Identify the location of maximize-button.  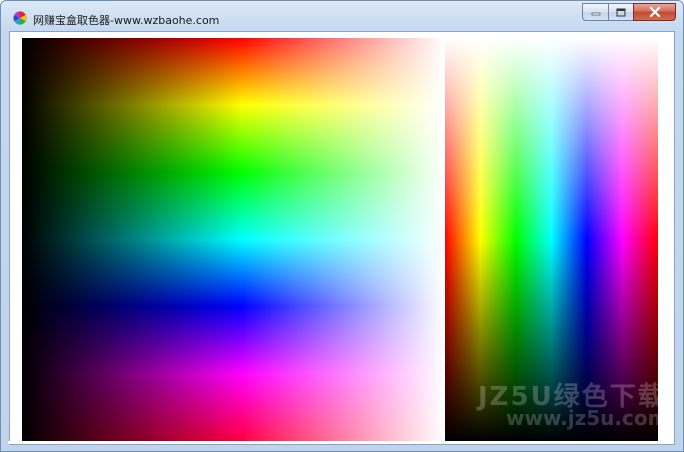
(620, 12).